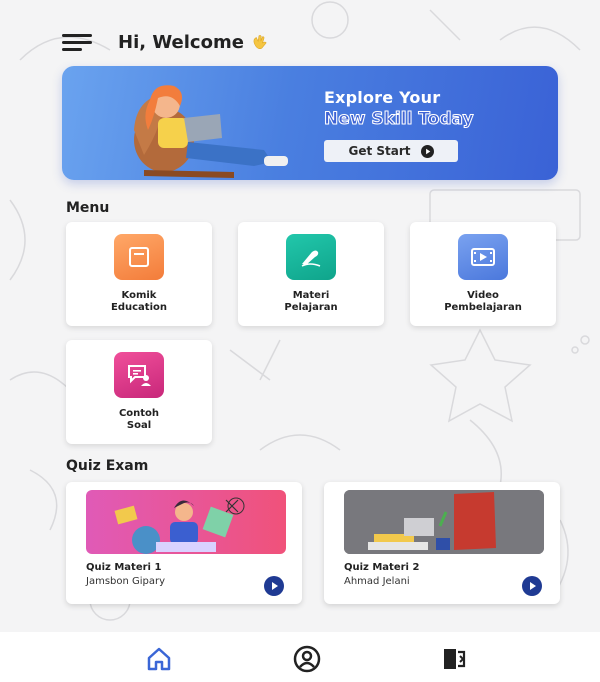 This screenshot has width=600, height=682. Describe the element at coordinates (88, 208) in the screenshot. I see `menu-section-title: Menu` at that location.